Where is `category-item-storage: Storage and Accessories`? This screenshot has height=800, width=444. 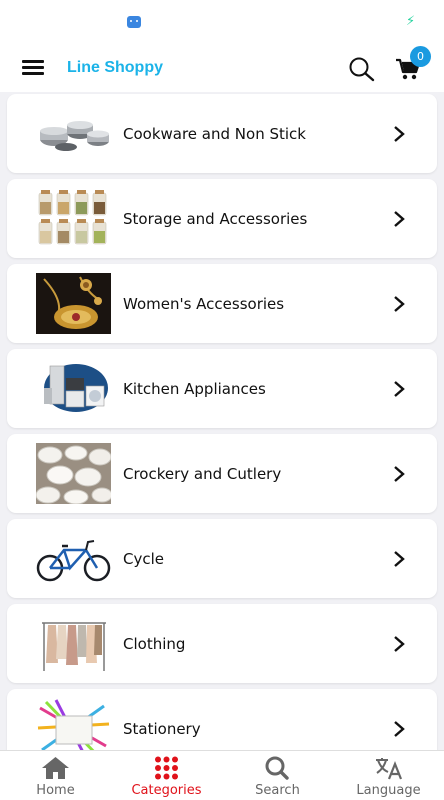 category-item-storage: Storage and Accessories is located at coordinates (222, 218).